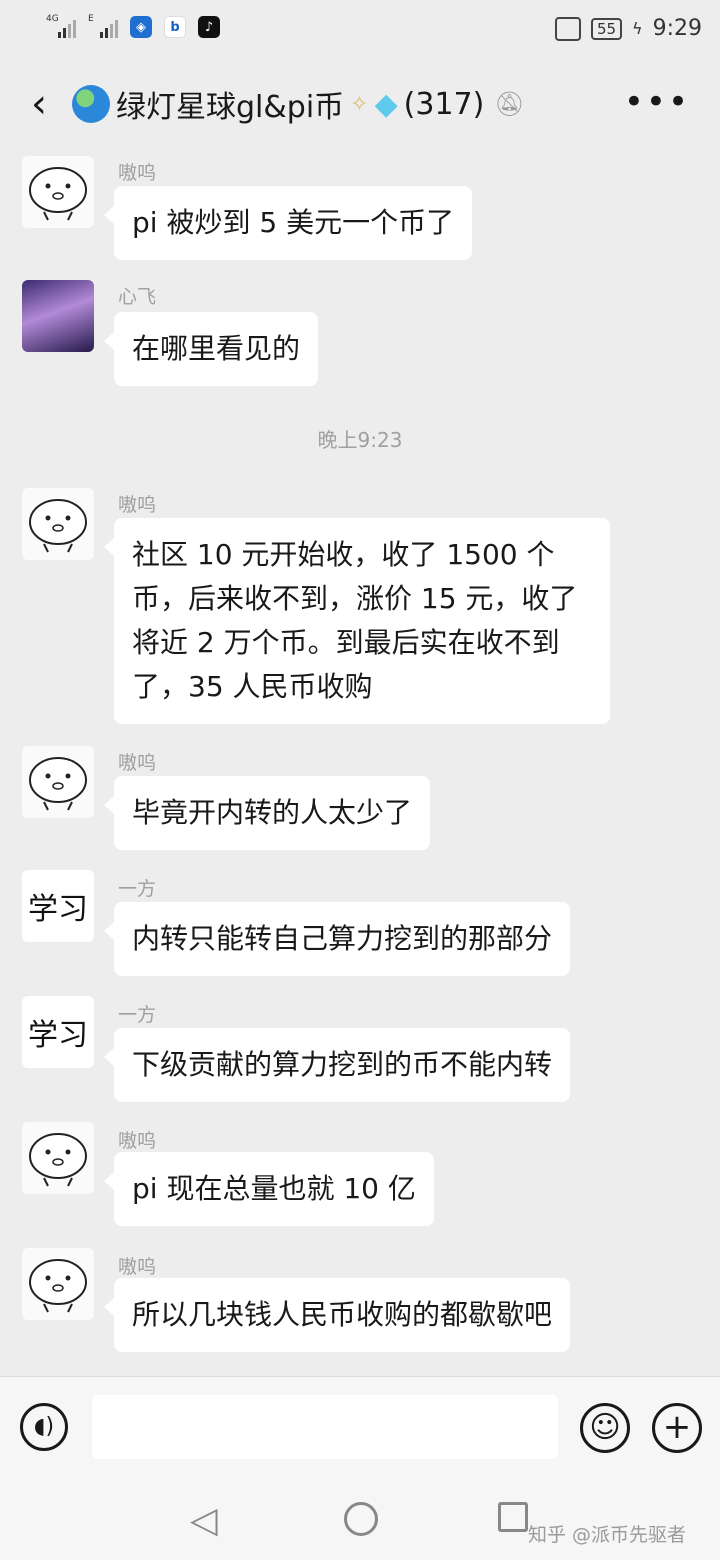  Describe the element at coordinates (175, 27) in the screenshot. I see `b-app-icon: b` at that location.